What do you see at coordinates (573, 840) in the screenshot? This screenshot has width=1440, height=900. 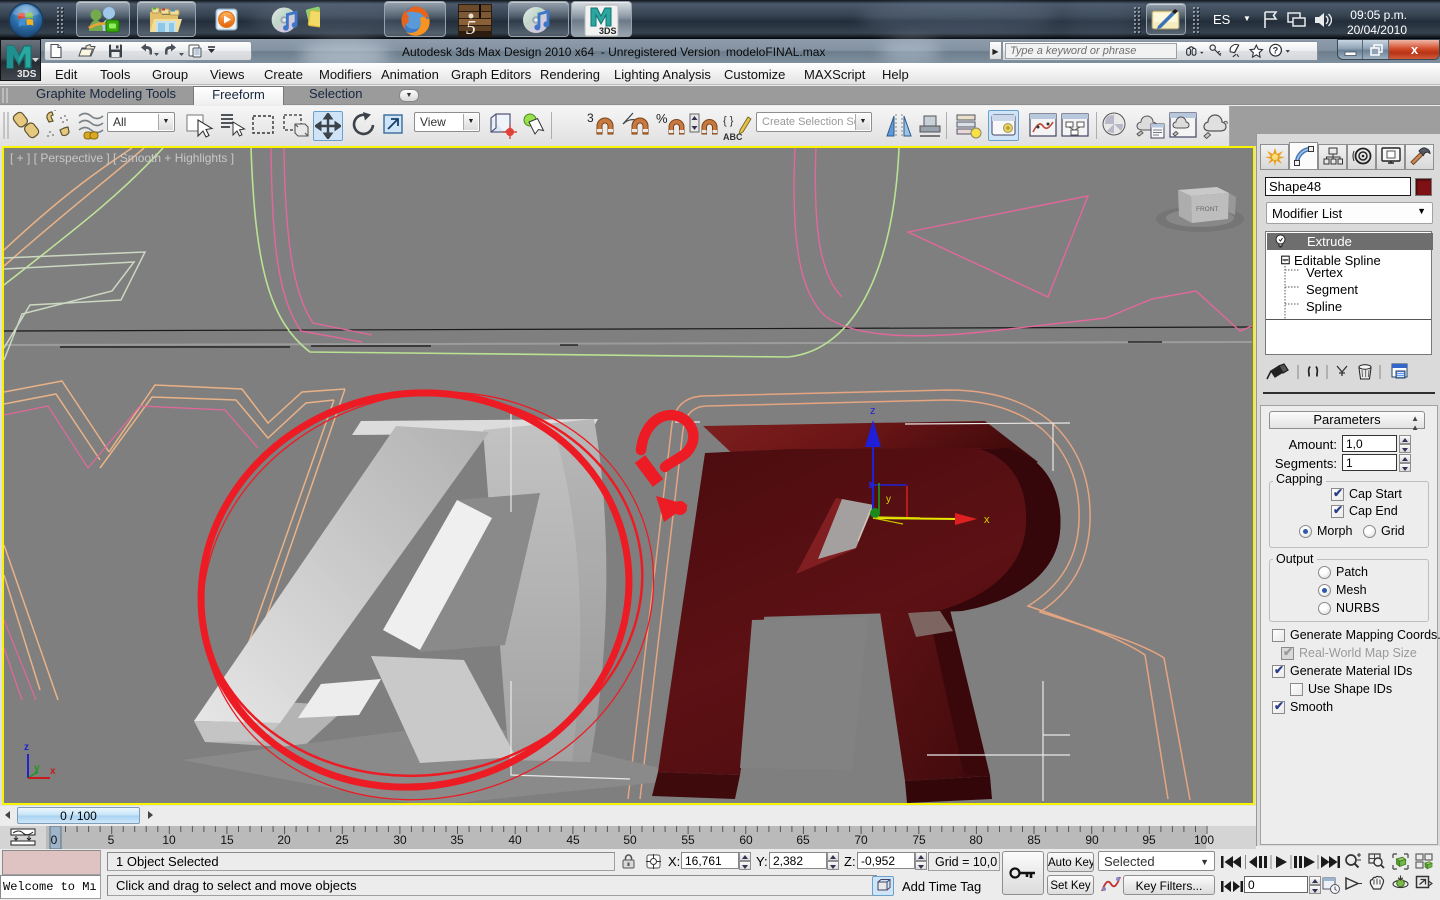 I see `svg-text: 45` at bounding box center [573, 840].